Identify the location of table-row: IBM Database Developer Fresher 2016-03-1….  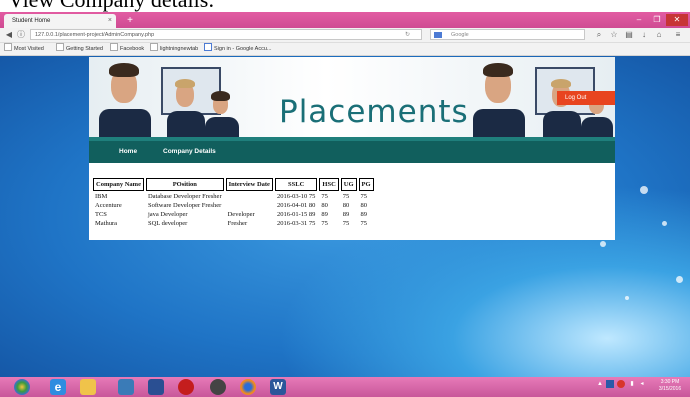
(233, 196).